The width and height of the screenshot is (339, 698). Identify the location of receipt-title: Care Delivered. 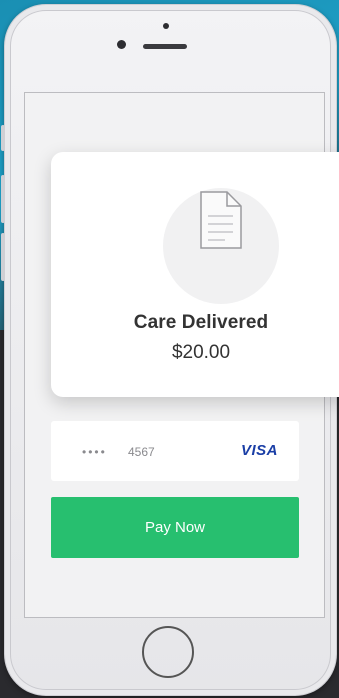
(201, 322).